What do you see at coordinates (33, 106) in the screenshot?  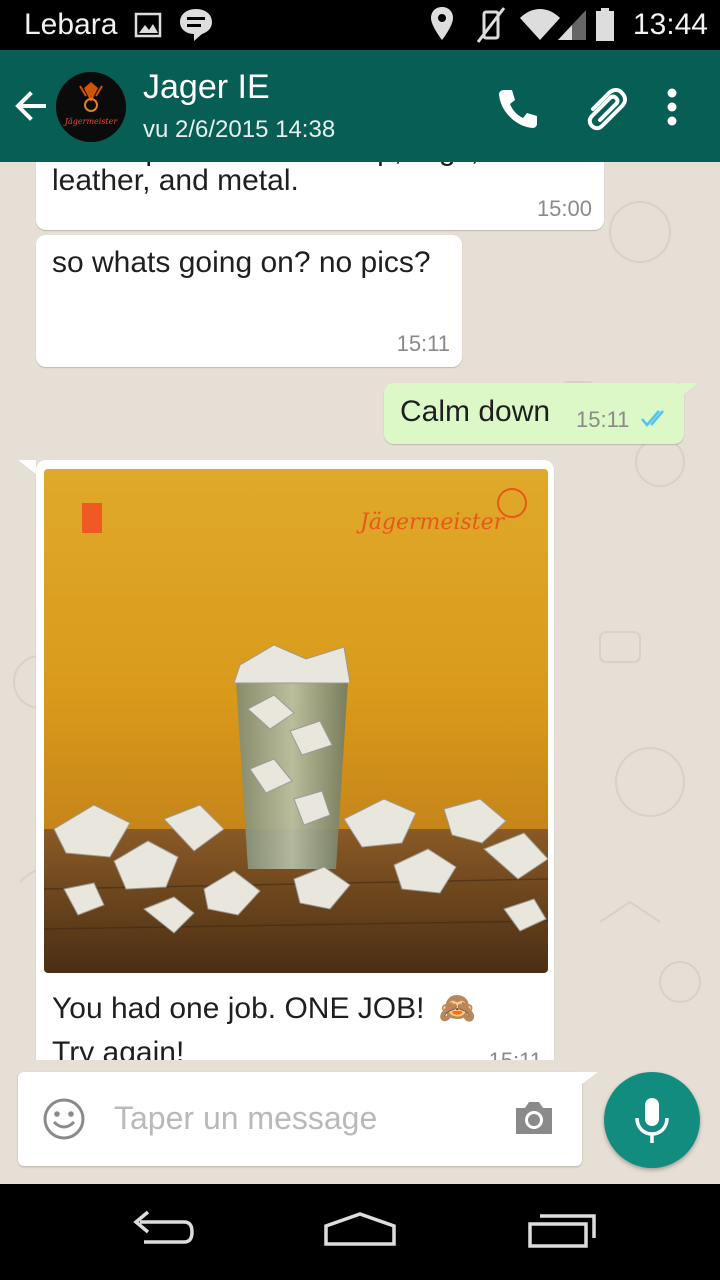 I see `back-arrow-icon` at bounding box center [33, 106].